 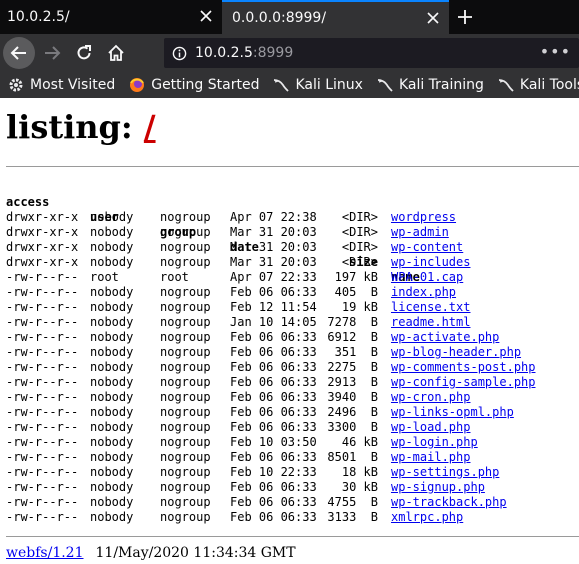 I want to click on file-link: wp-settings.php, so click(x=445, y=472).